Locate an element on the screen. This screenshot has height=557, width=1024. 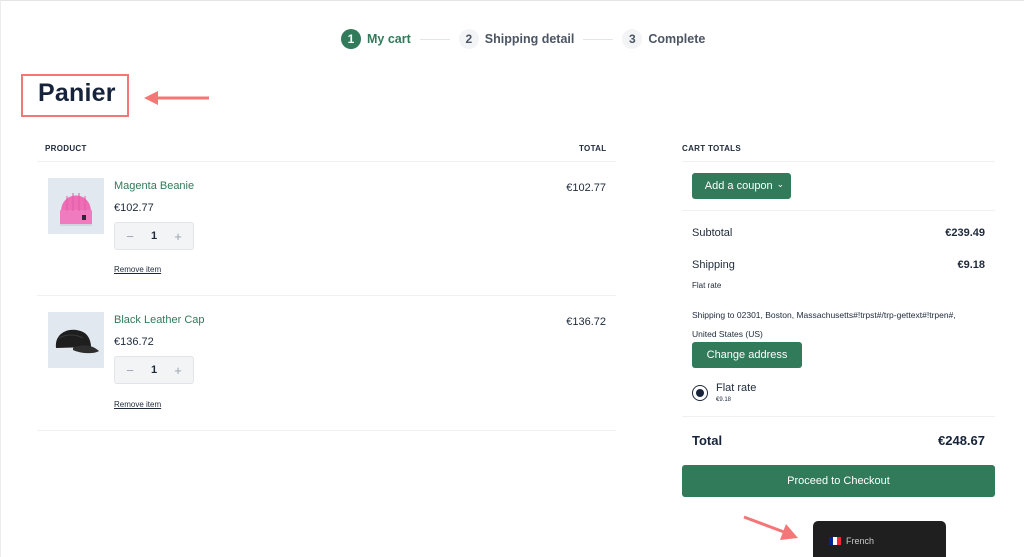
step-shipping-detail: 2 Shipping detail is located at coordinates (516, 39).